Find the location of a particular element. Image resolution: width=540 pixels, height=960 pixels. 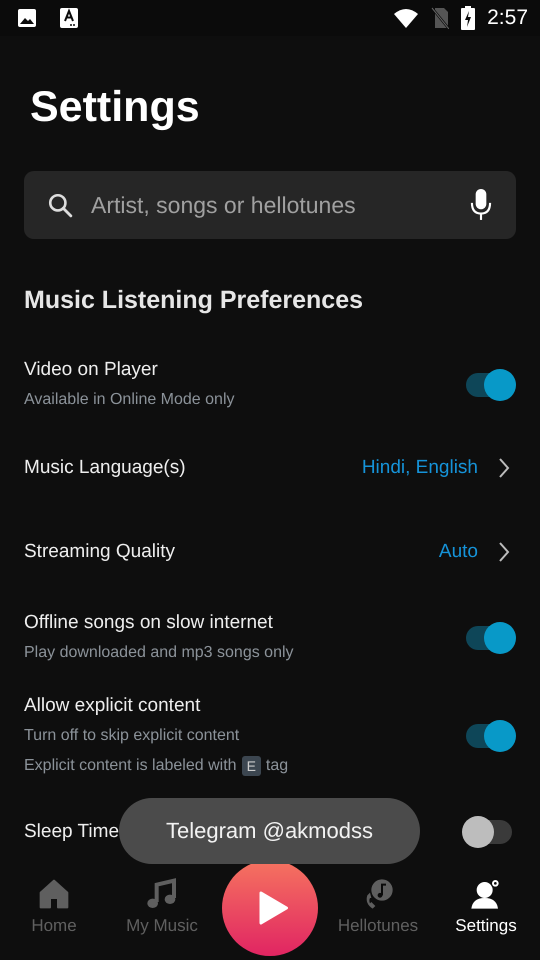

nav-tab: My Music is located at coordinates (162, 915).